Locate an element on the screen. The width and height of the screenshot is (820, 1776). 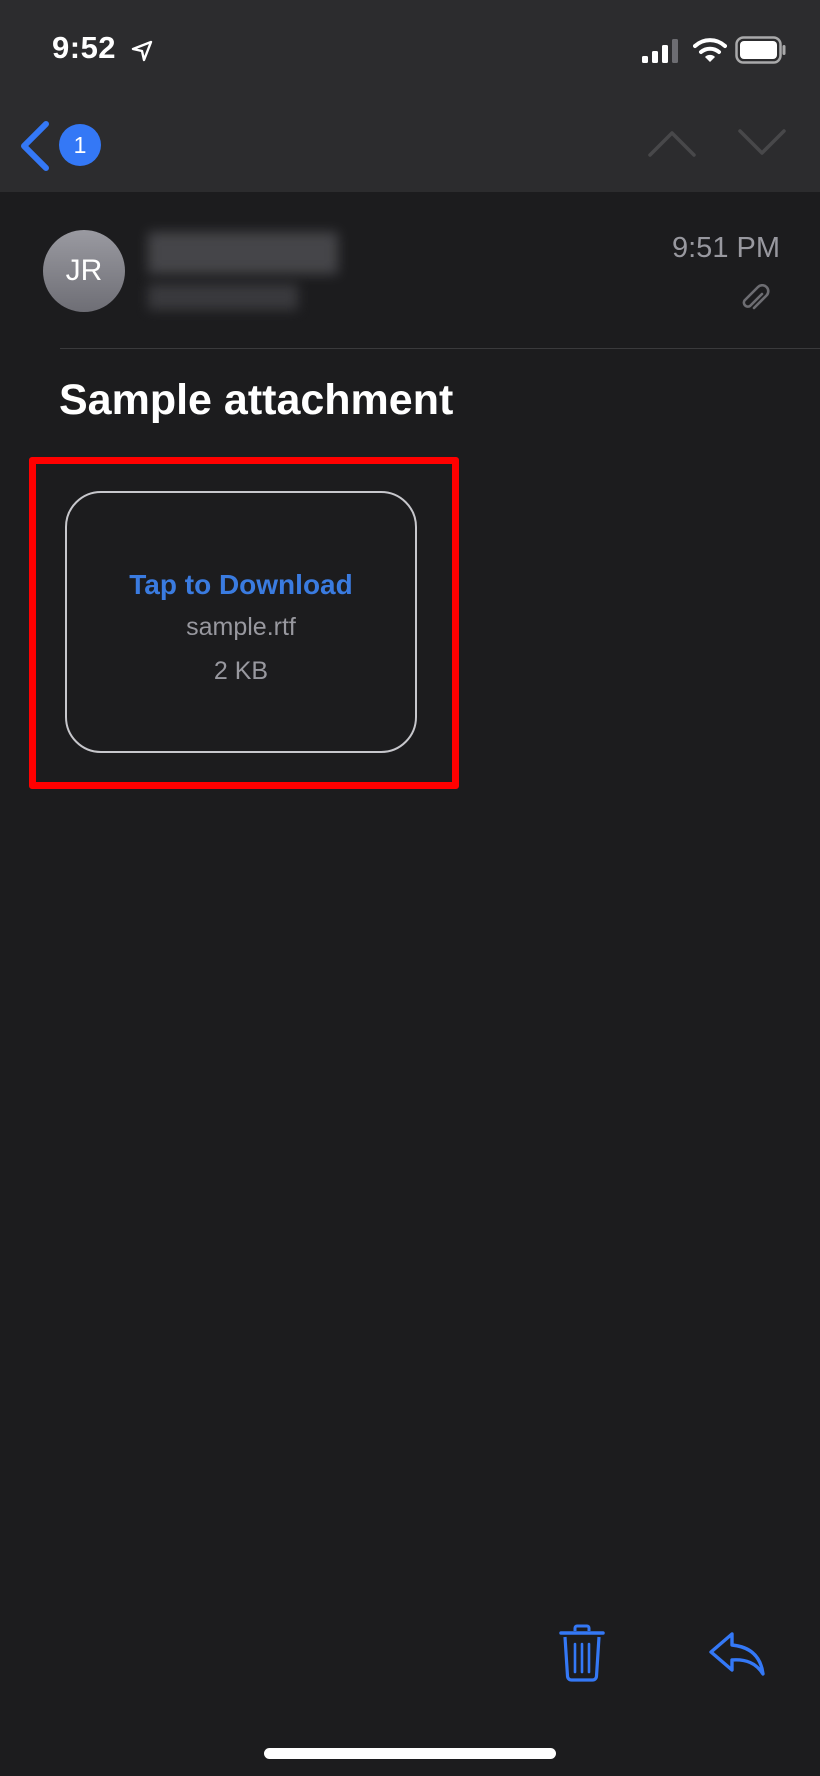
sender-recipient-blur is located at coordinates (223, 297).